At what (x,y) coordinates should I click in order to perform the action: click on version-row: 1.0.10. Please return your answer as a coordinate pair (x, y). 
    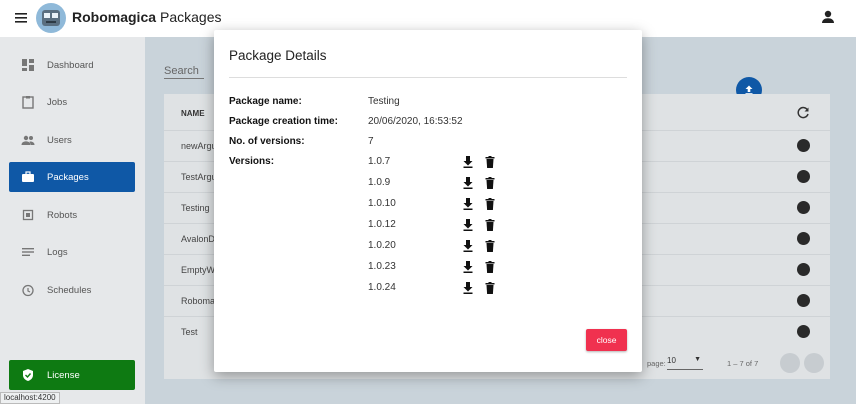
    Looking at the image, I should click on (448, 205).